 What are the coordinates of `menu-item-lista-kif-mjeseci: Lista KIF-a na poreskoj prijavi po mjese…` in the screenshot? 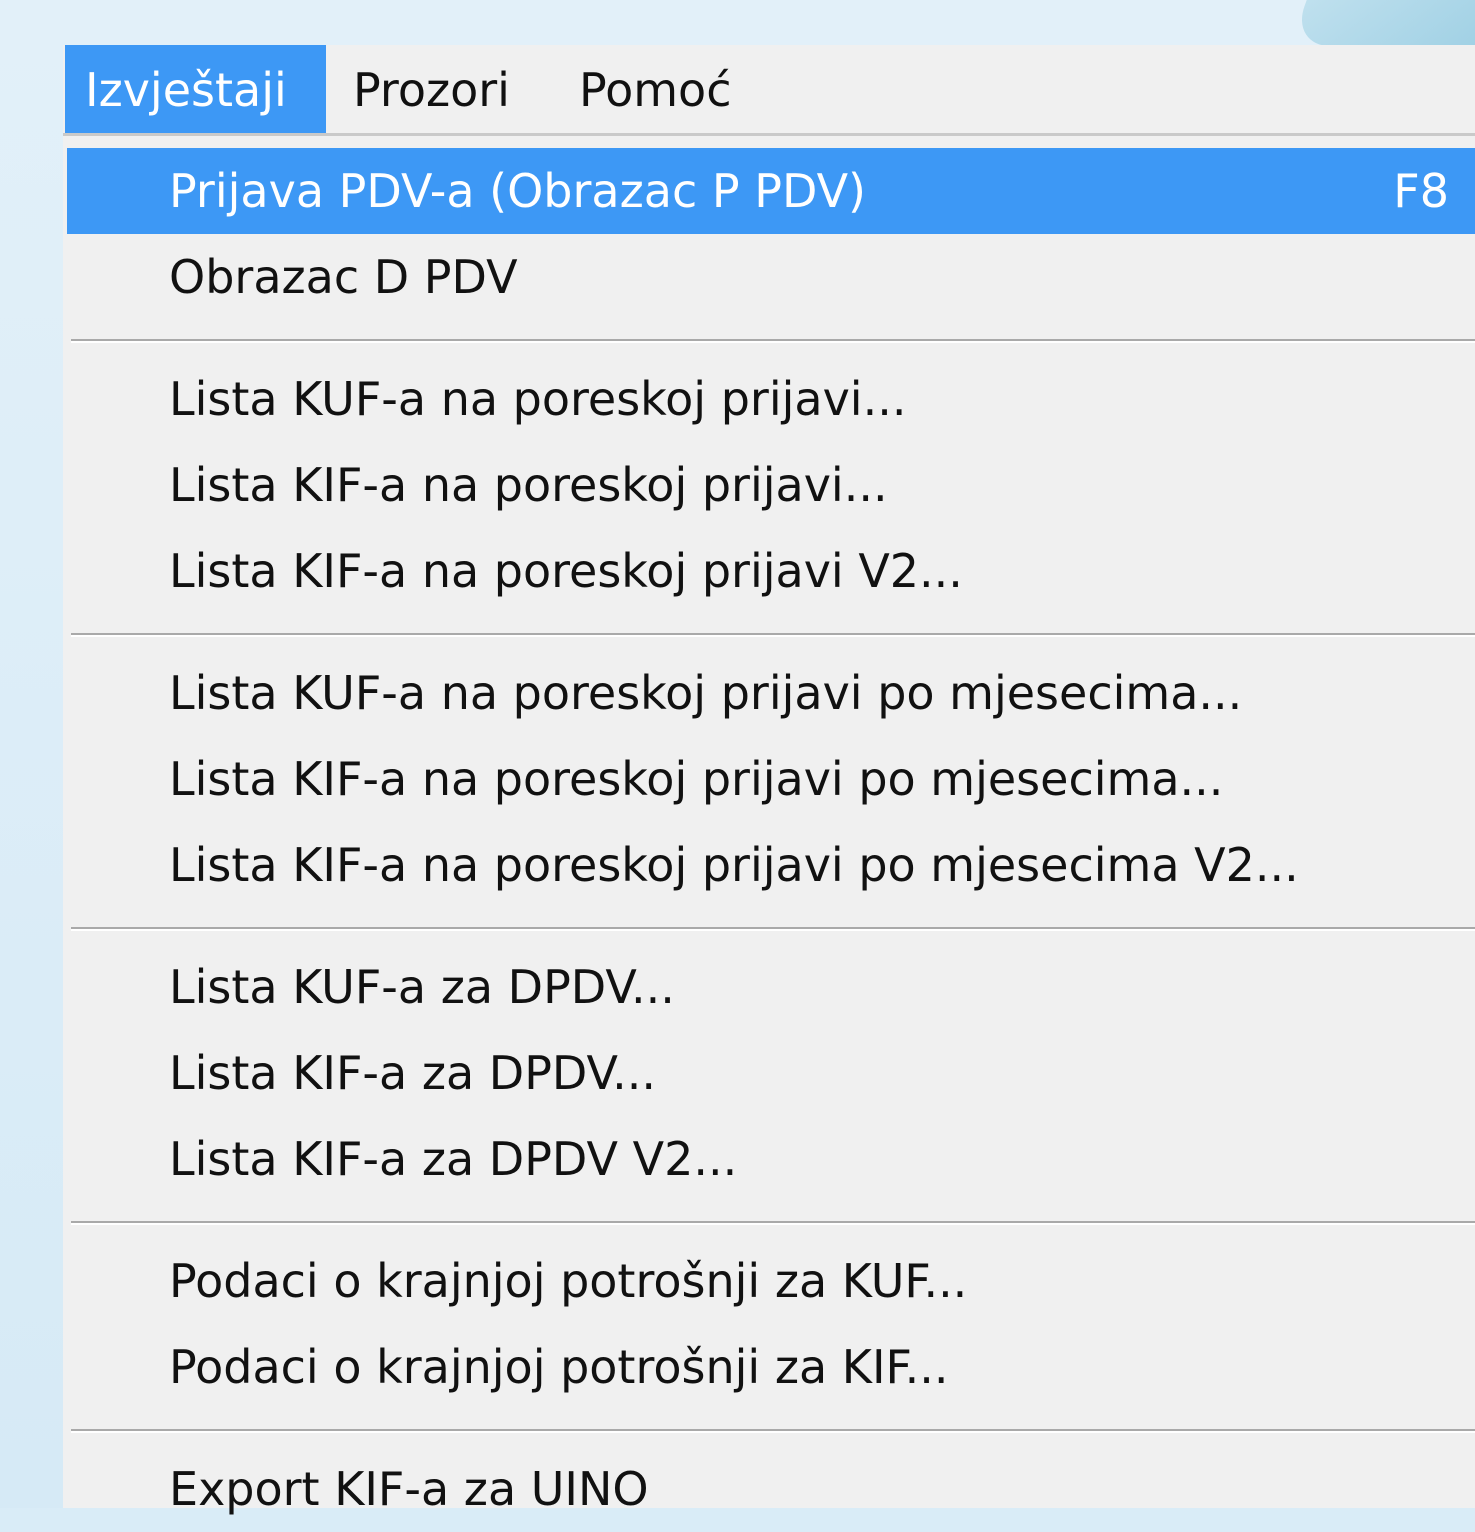 It's located at (771, 779).